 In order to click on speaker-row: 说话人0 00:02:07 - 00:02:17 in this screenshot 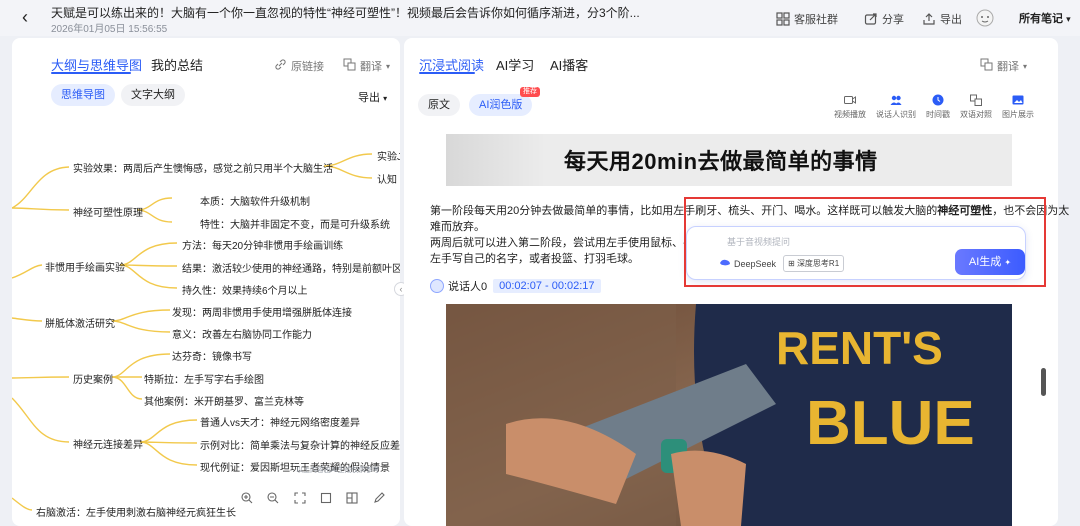, I will do `click(515, 286)`.